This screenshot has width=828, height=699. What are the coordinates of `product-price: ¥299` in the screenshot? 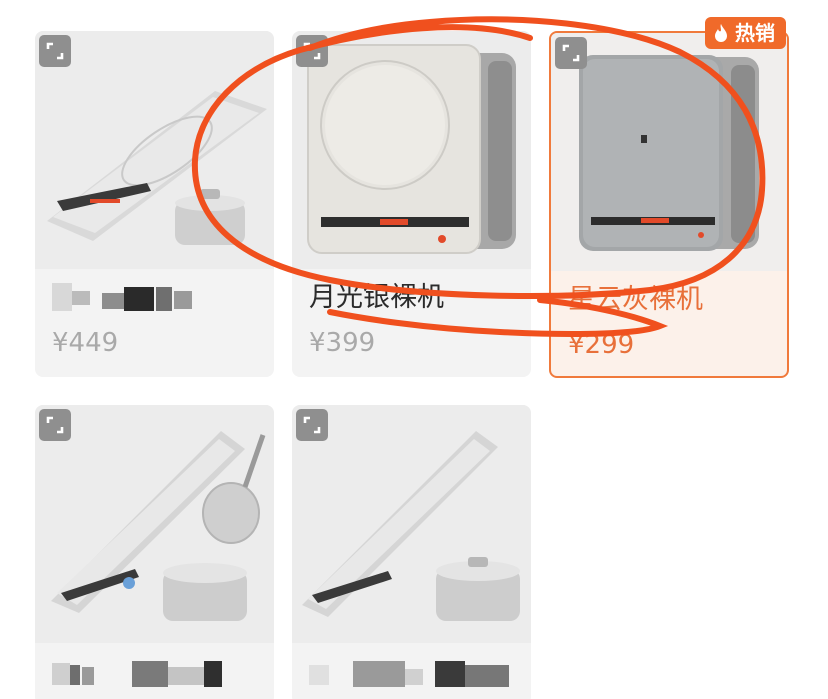 It's located at (601, 345).